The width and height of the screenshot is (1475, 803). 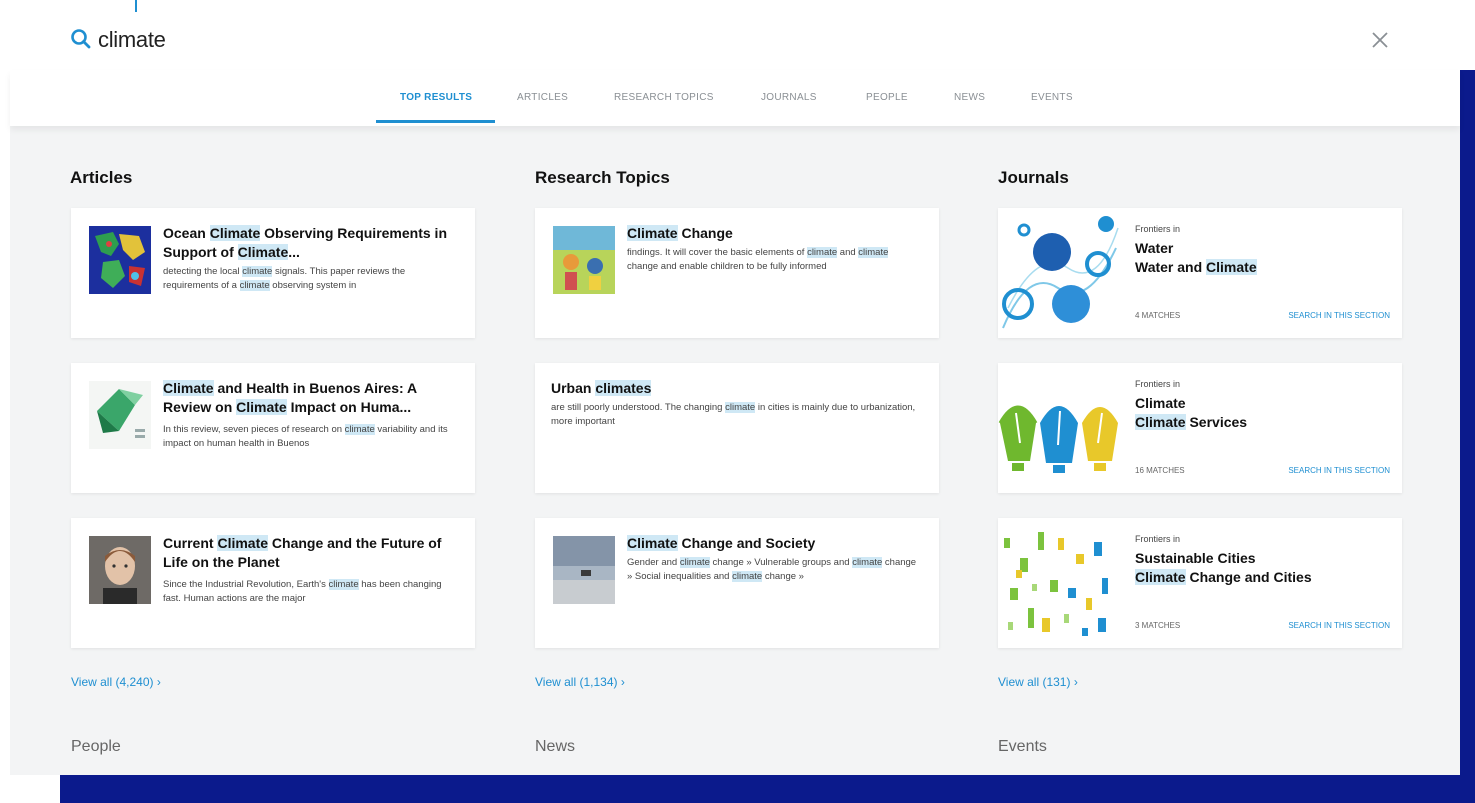 What do you see at coordinates (436, 97) in the screenshot?
I see `tab-top-results: TOP RESULTS` at bounding box center [436, 97].